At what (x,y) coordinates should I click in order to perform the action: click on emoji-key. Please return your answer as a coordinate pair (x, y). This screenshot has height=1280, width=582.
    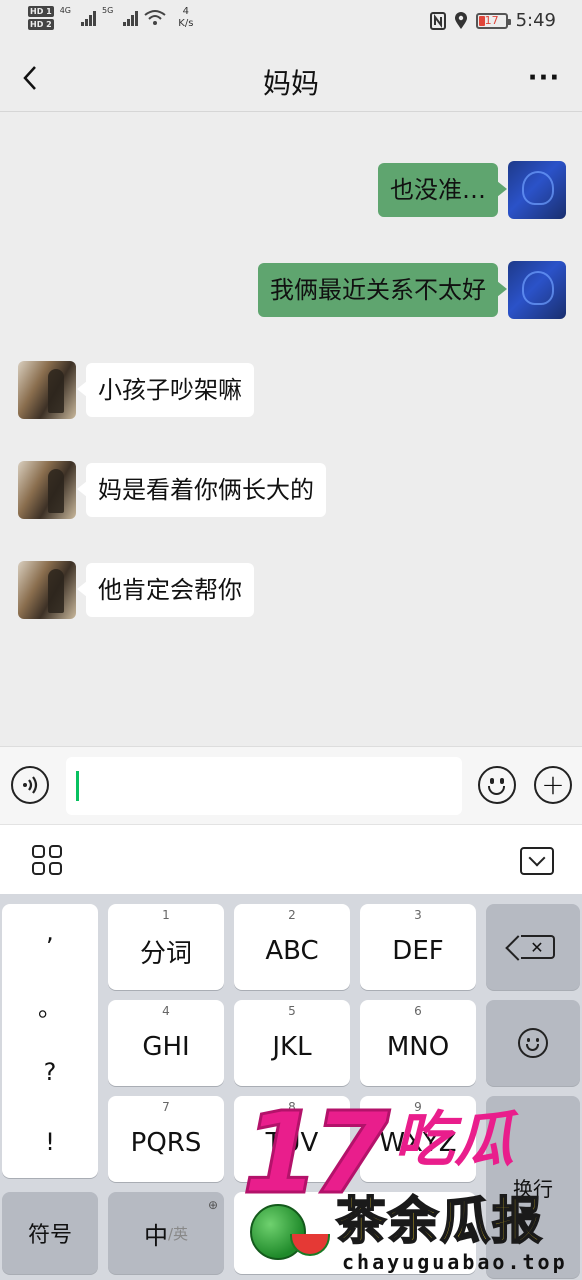
    Looking at the image, I should click on (533, 1043).